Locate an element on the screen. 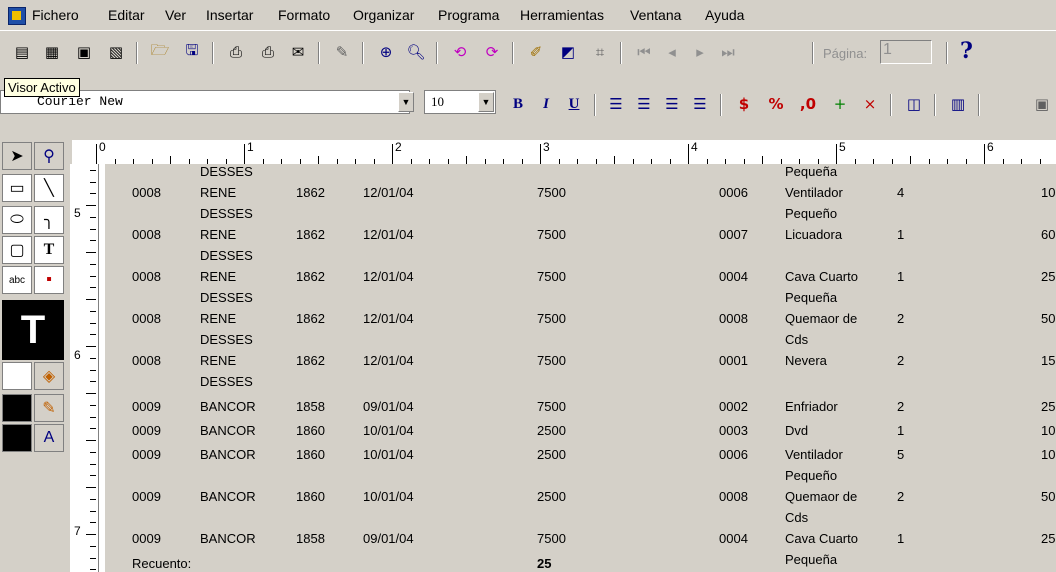 The height and width of the screenshot is (572, 1056). report-cell-desc: Cds is located at coordinates (796, 339).